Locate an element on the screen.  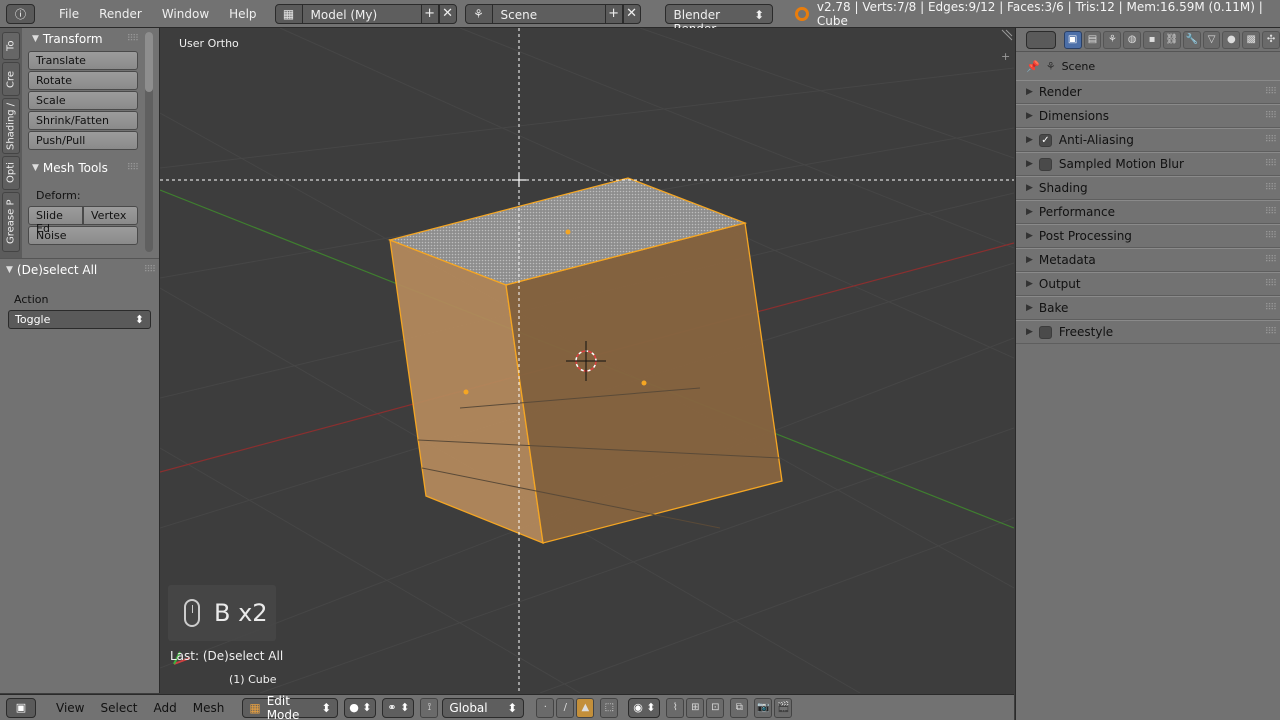
vertex-select-icon: · is located at coordinates (545, 707).